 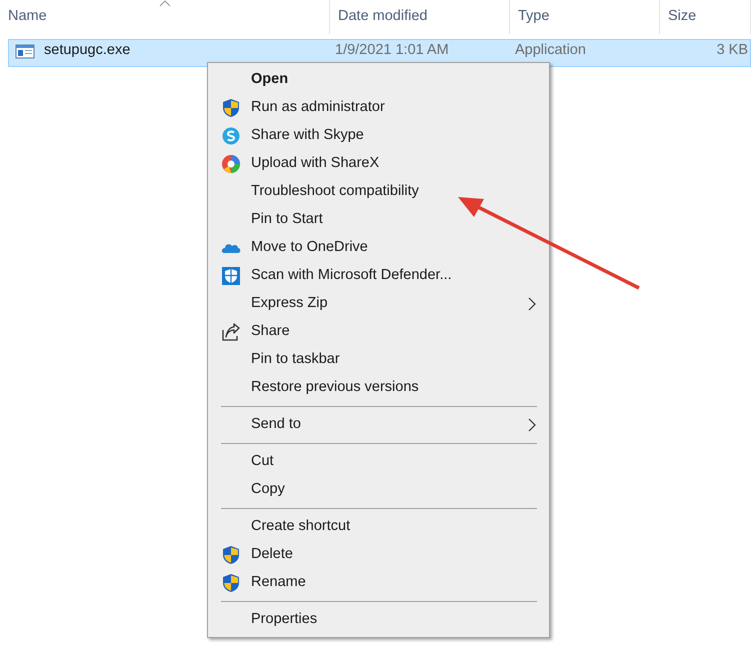 What do you see at coordinates (378, 527) in the screenshot?
I see `menu-item: Create shortcut` at bounding box center [378, 527].